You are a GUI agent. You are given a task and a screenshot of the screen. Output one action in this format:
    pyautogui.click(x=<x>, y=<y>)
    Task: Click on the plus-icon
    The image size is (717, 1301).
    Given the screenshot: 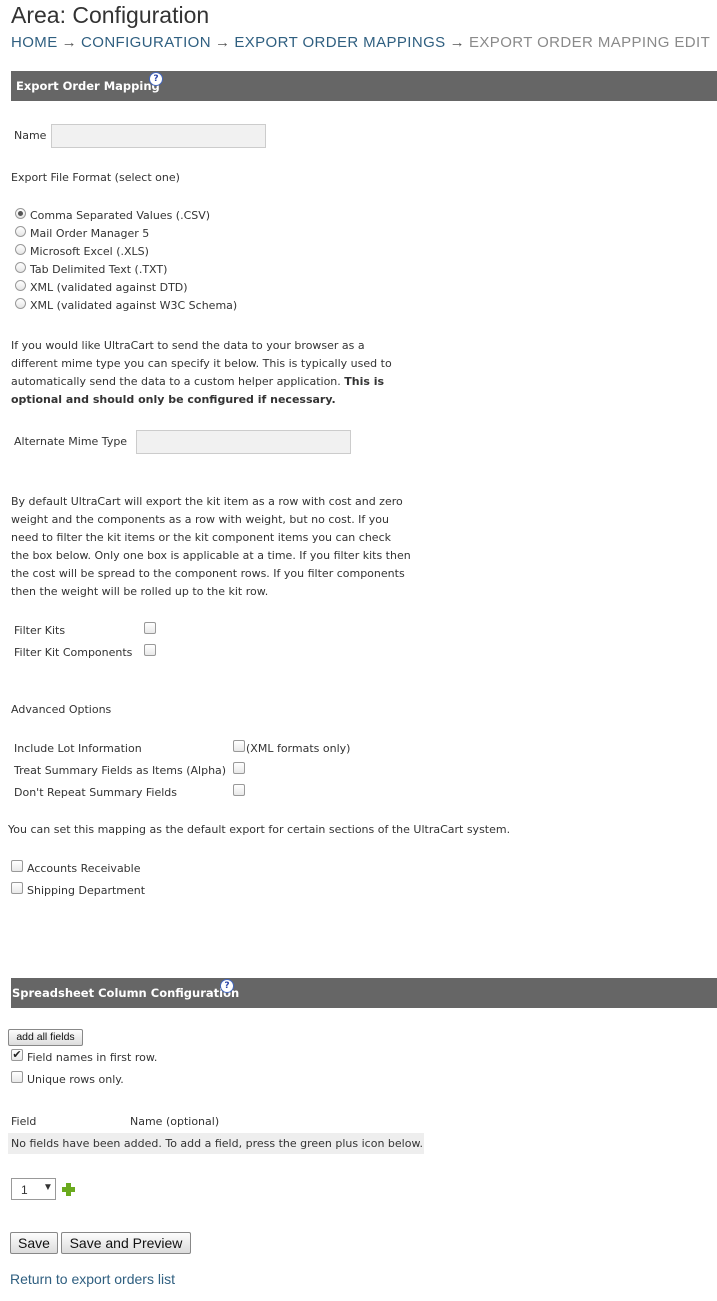 What is the action you would take?
    pyautogui.click(x=68, y=1189)
    